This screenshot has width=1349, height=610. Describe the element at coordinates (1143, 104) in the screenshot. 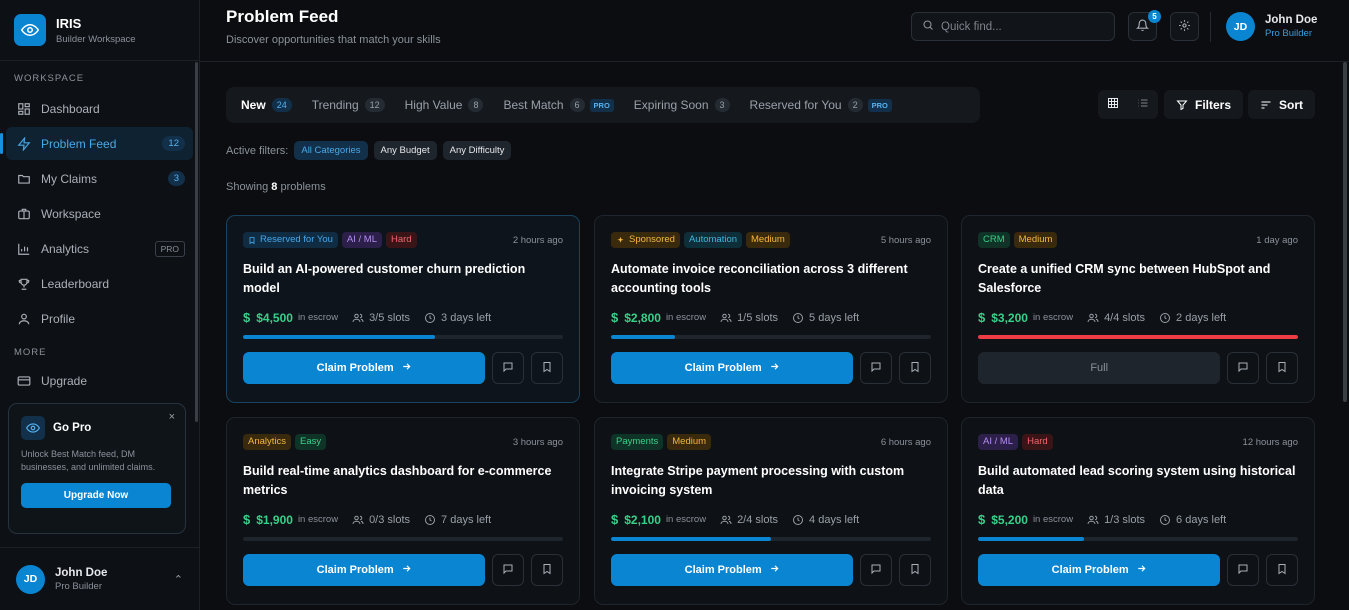

I see `list-view-icon` at that location.